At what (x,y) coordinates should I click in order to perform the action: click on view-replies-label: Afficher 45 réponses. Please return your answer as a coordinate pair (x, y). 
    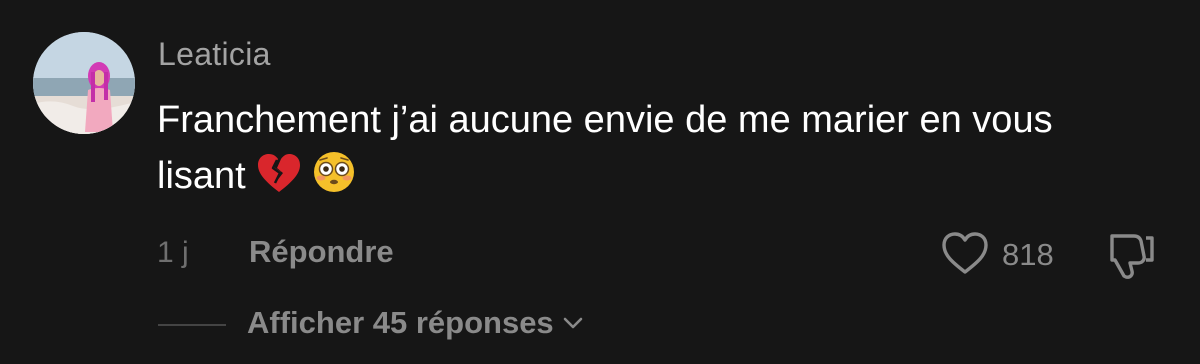
    Looking at the image, I should click on (400, 322).